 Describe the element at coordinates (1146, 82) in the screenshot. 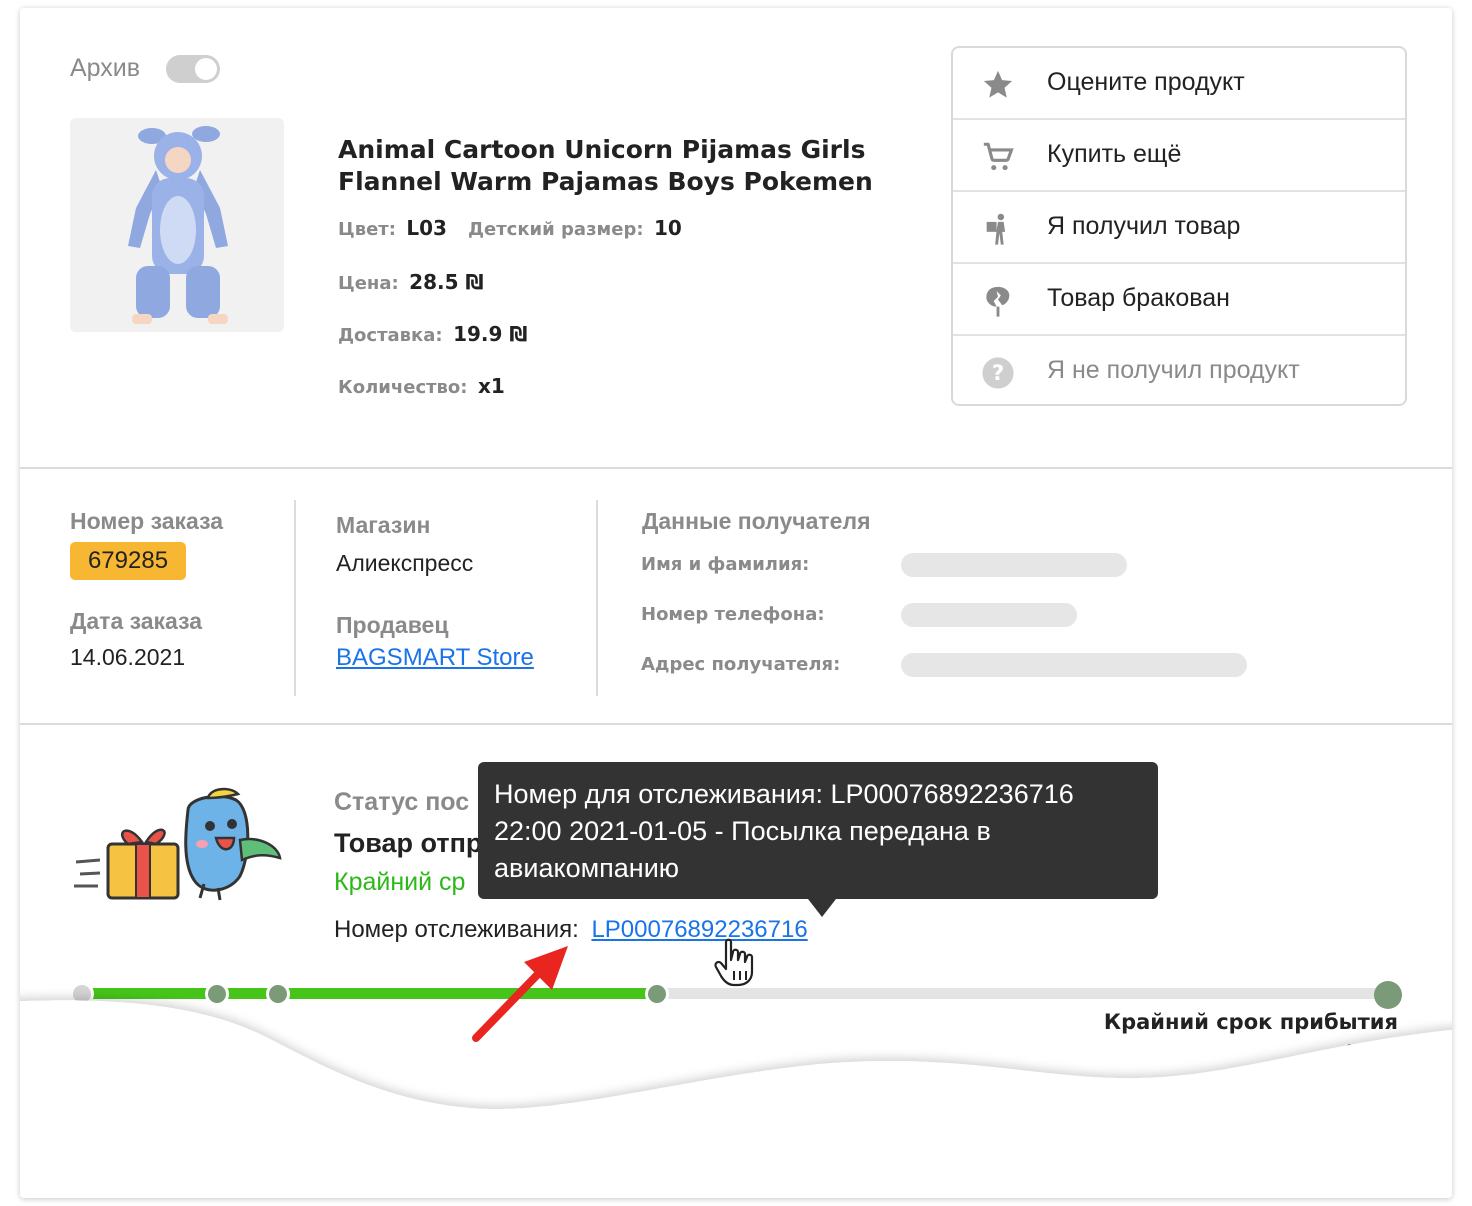

I see `action-label: Оцените продукт` at that location.